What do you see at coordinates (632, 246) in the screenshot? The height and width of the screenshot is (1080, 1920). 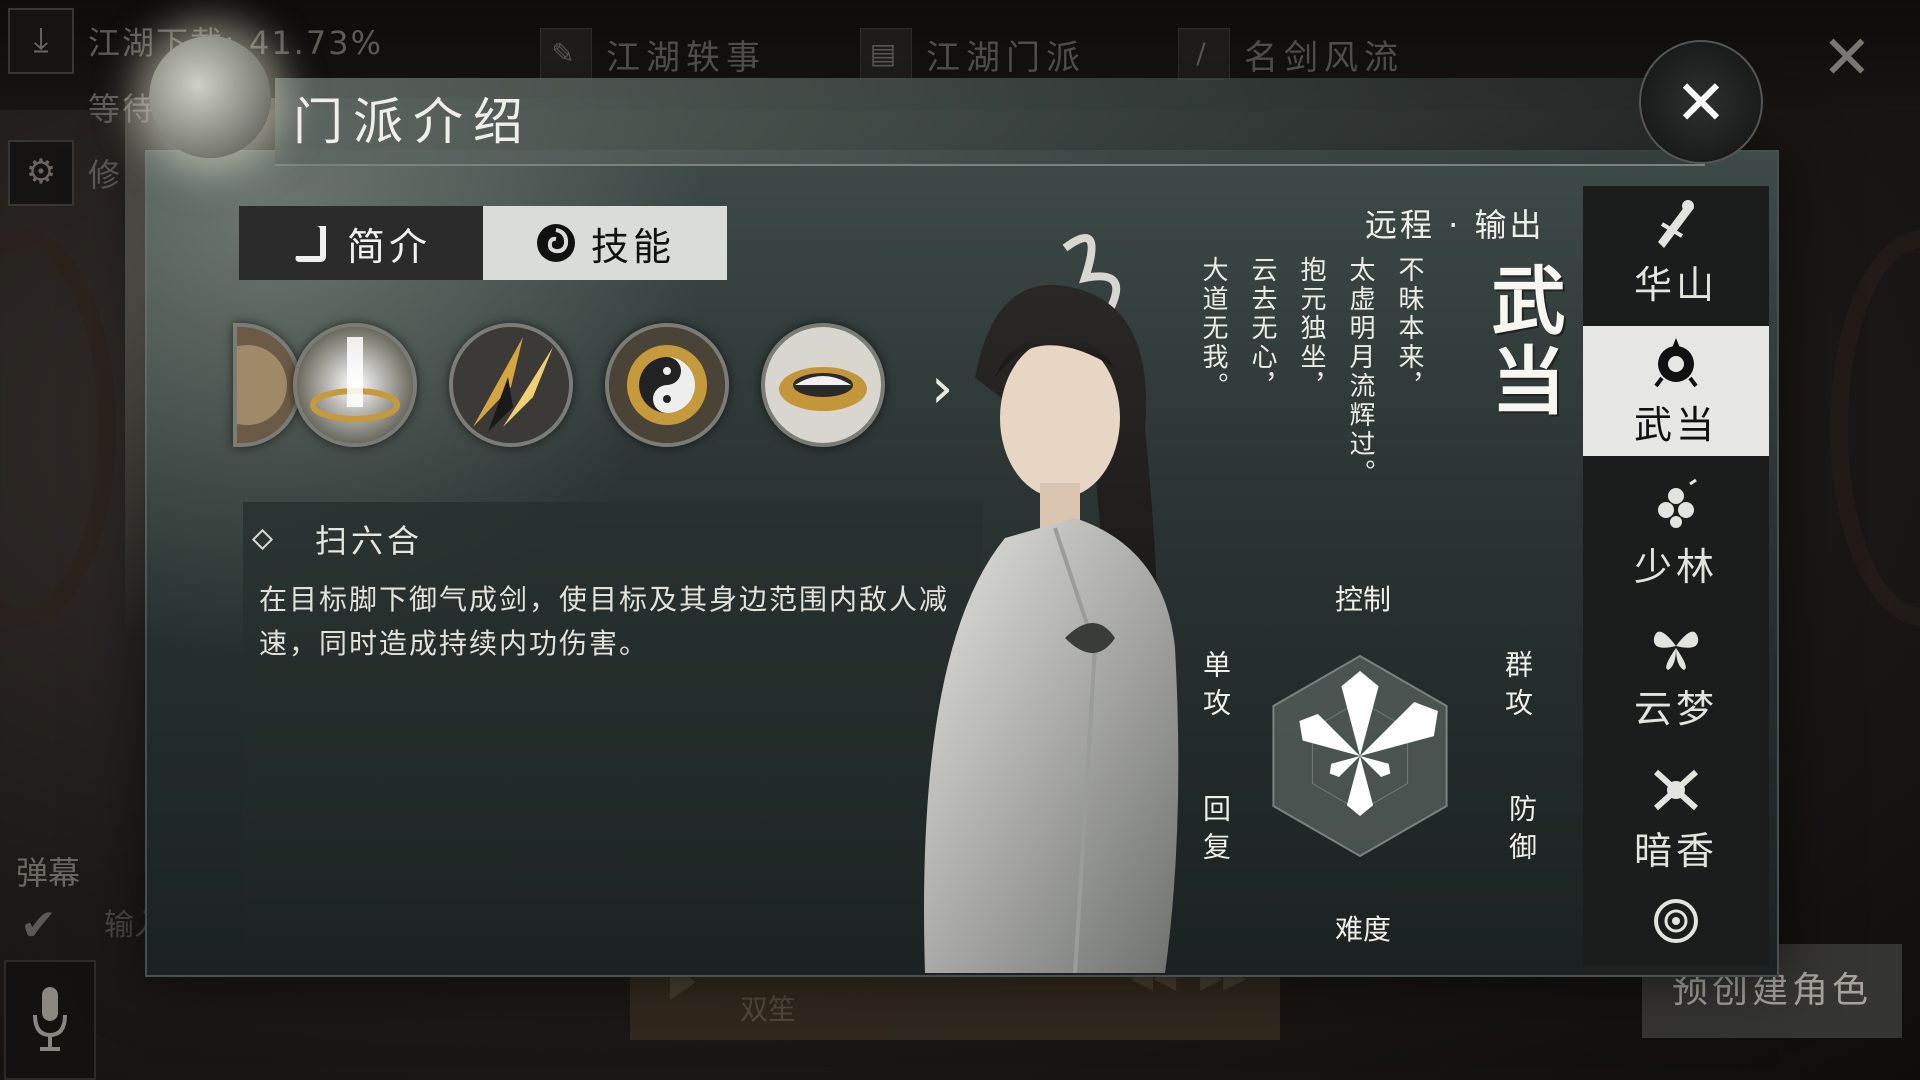 I see `tab-skill-label: 技能` at bounding box center [632, 246].